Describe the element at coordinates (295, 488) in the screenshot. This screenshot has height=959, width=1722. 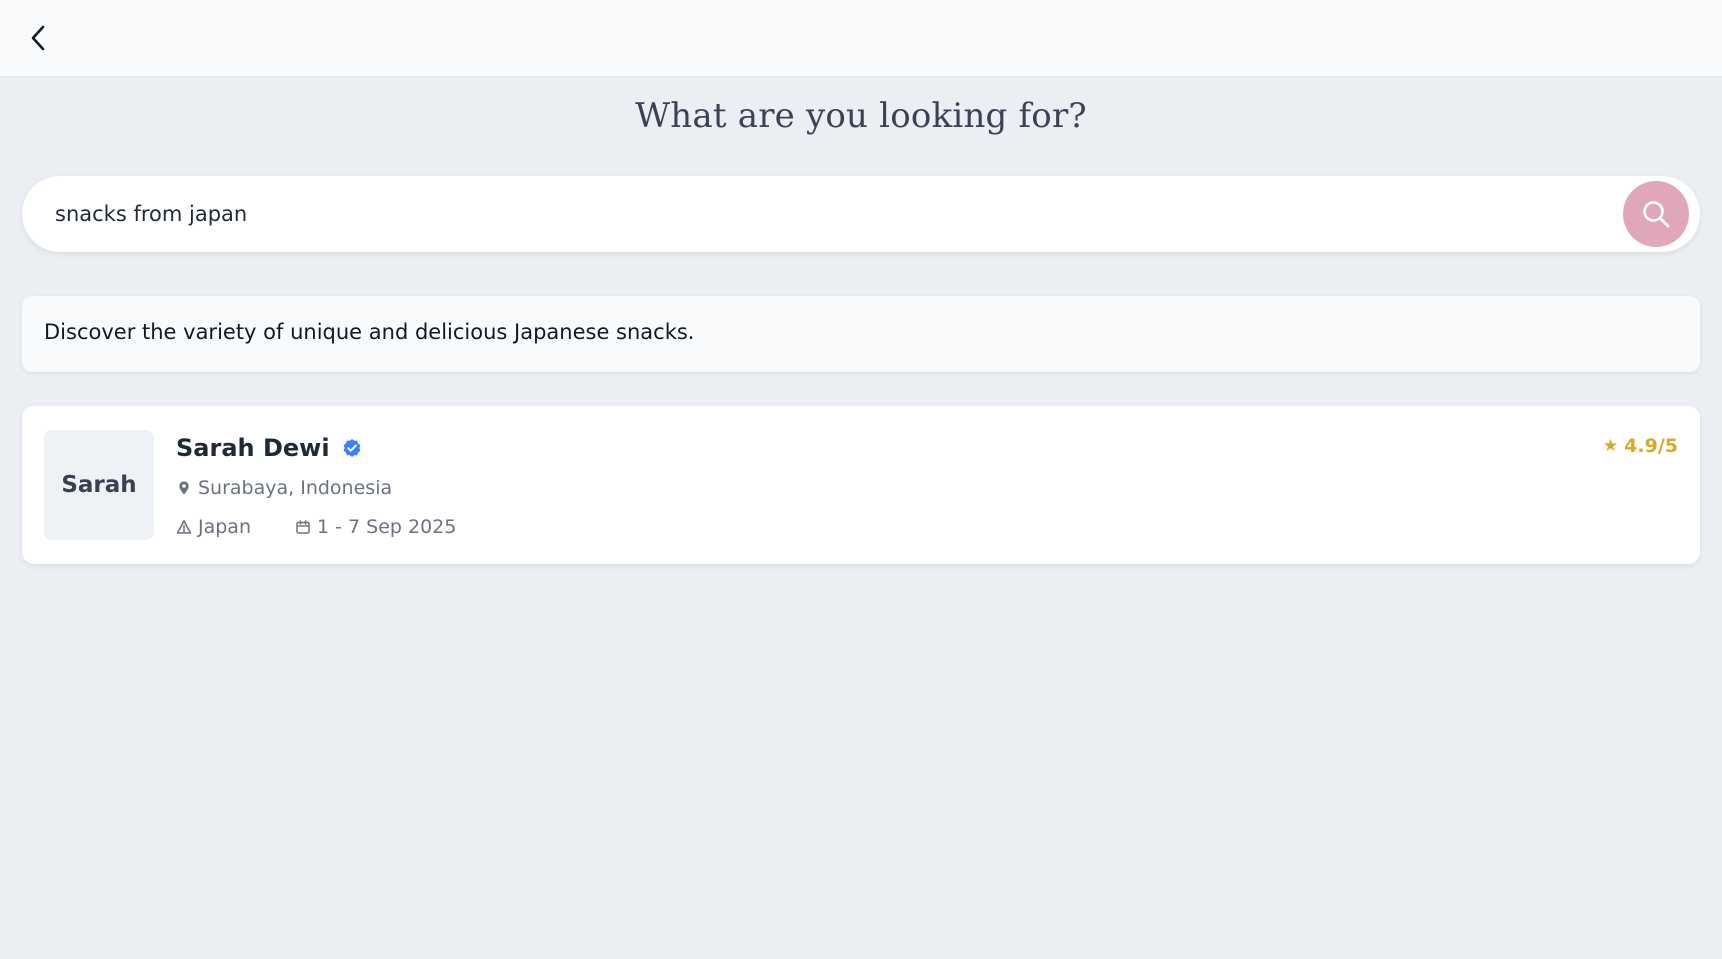
I see `location-text: Surabaya, Indonesia` at that location.